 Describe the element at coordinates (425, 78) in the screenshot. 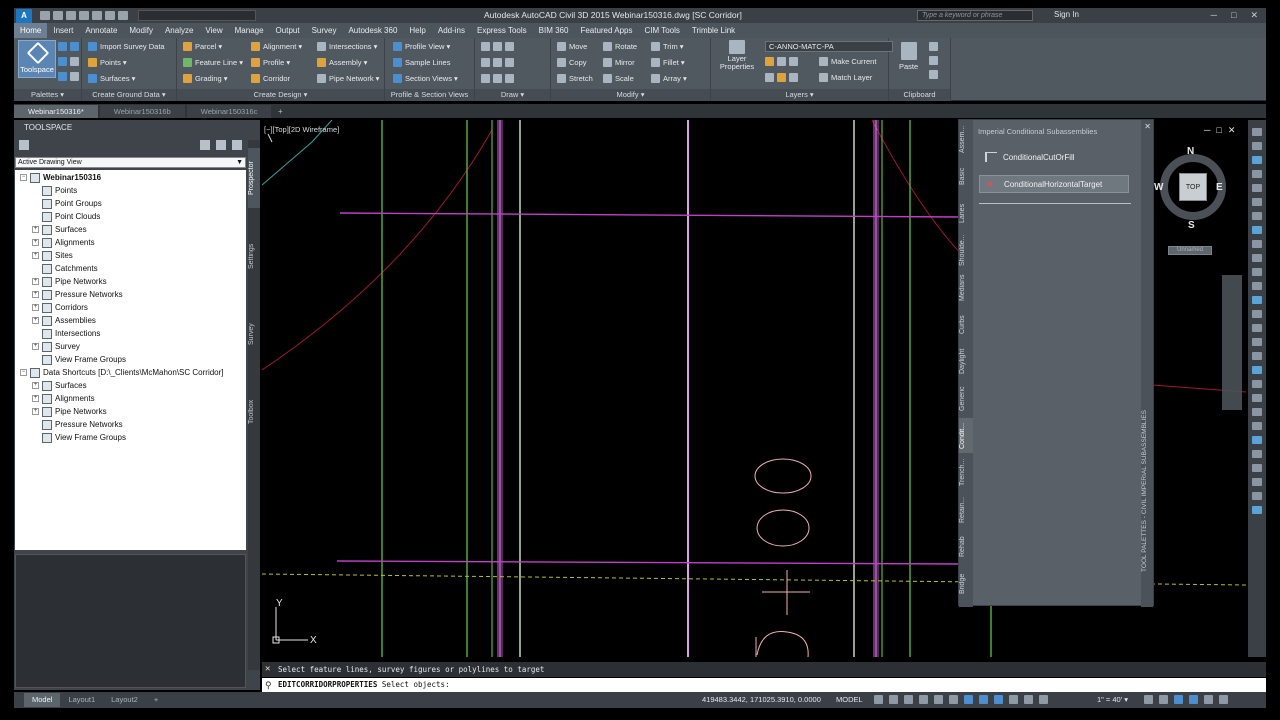

I see `section-views-button: Section Views ▾` at that location.